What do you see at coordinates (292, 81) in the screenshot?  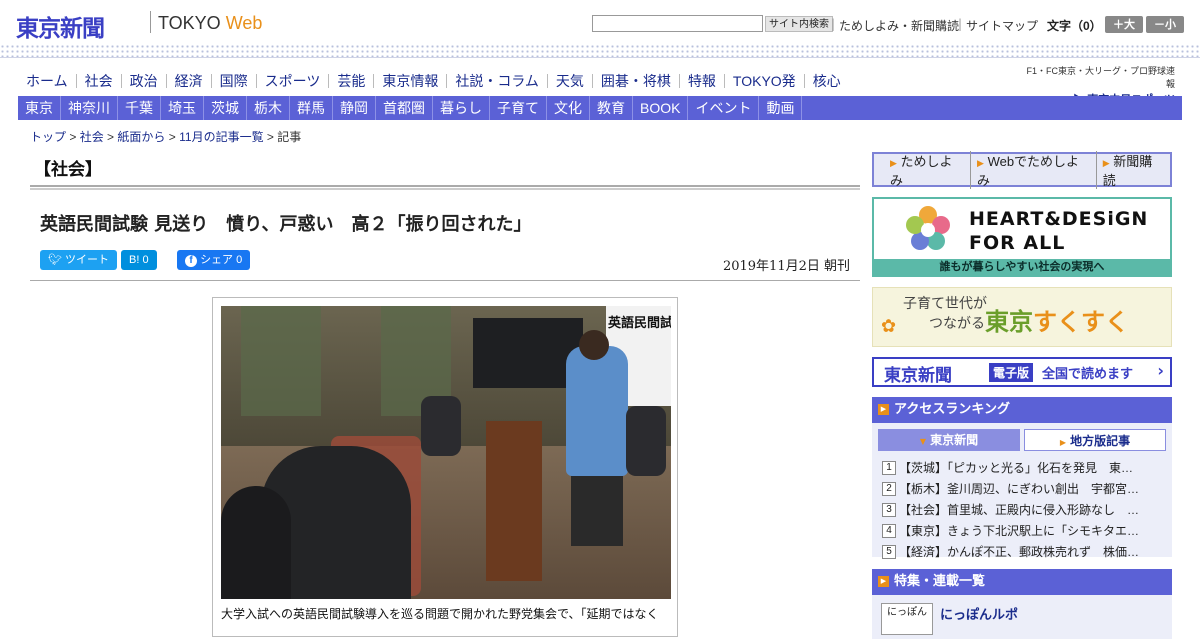 I see `nav-sports: スポーツ` at bounding box center [292, 81].